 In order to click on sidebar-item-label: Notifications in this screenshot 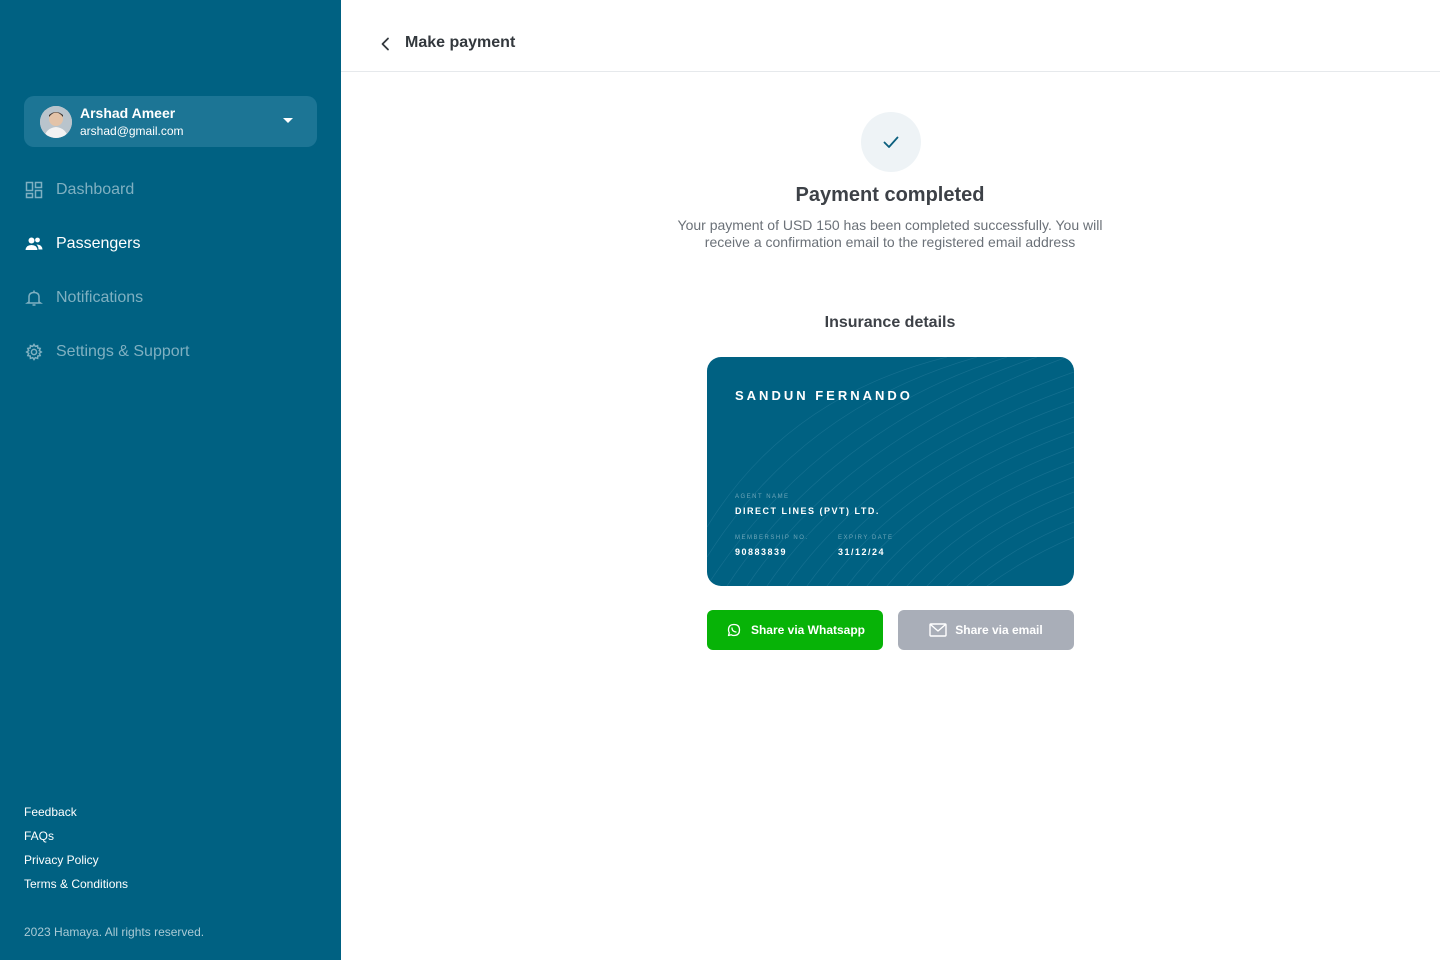, I will do `click(100, 297)`.